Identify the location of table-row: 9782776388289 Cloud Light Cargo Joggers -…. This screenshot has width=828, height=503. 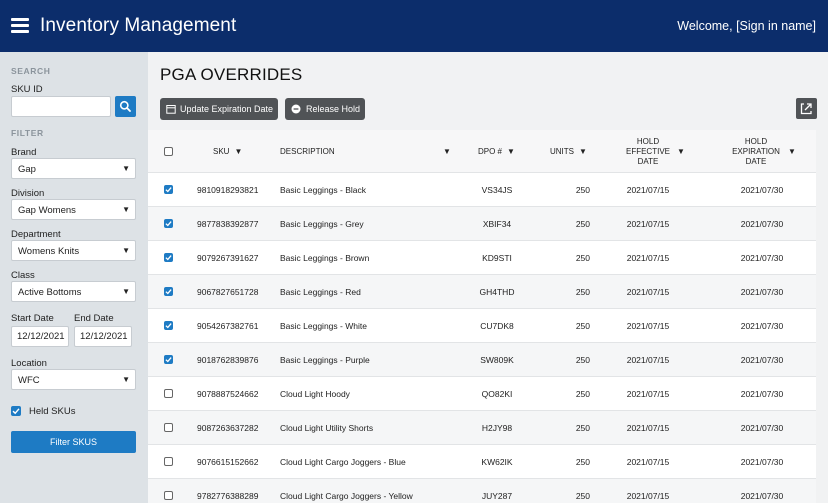
(482, 491).